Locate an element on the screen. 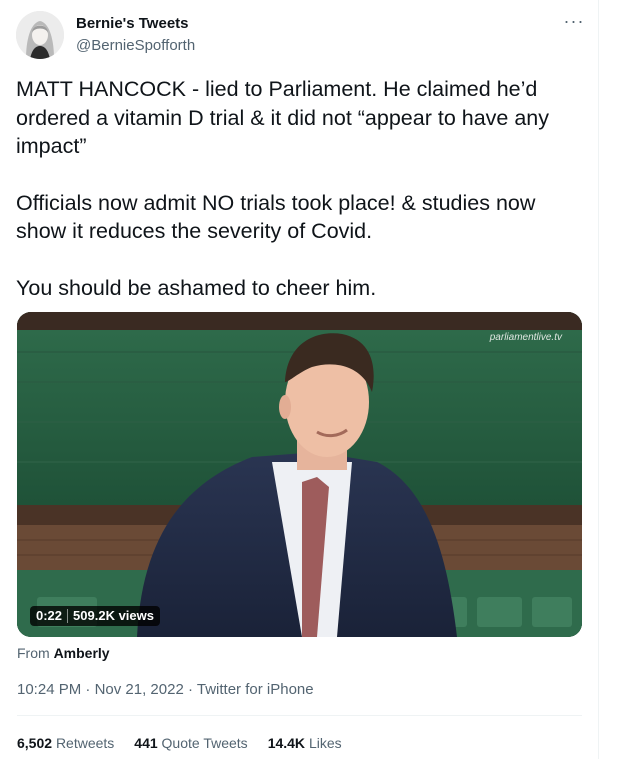 Image resolution: width=619 pixels, height=759 pixels. video-views: 509.2K views is located at coordinates (113, 615).